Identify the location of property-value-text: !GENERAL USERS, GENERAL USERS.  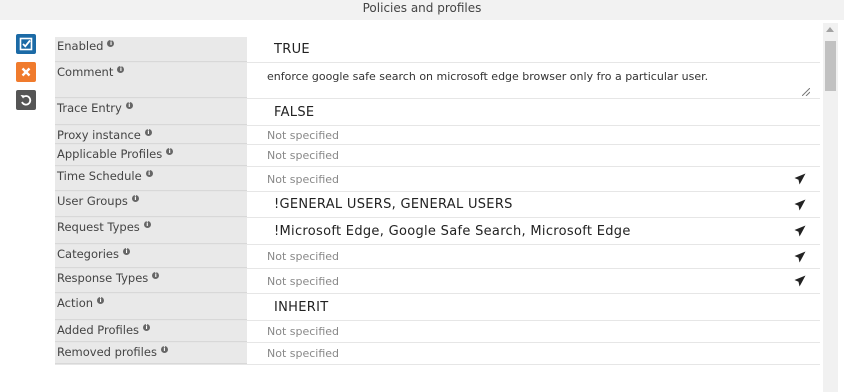
(393, 204).